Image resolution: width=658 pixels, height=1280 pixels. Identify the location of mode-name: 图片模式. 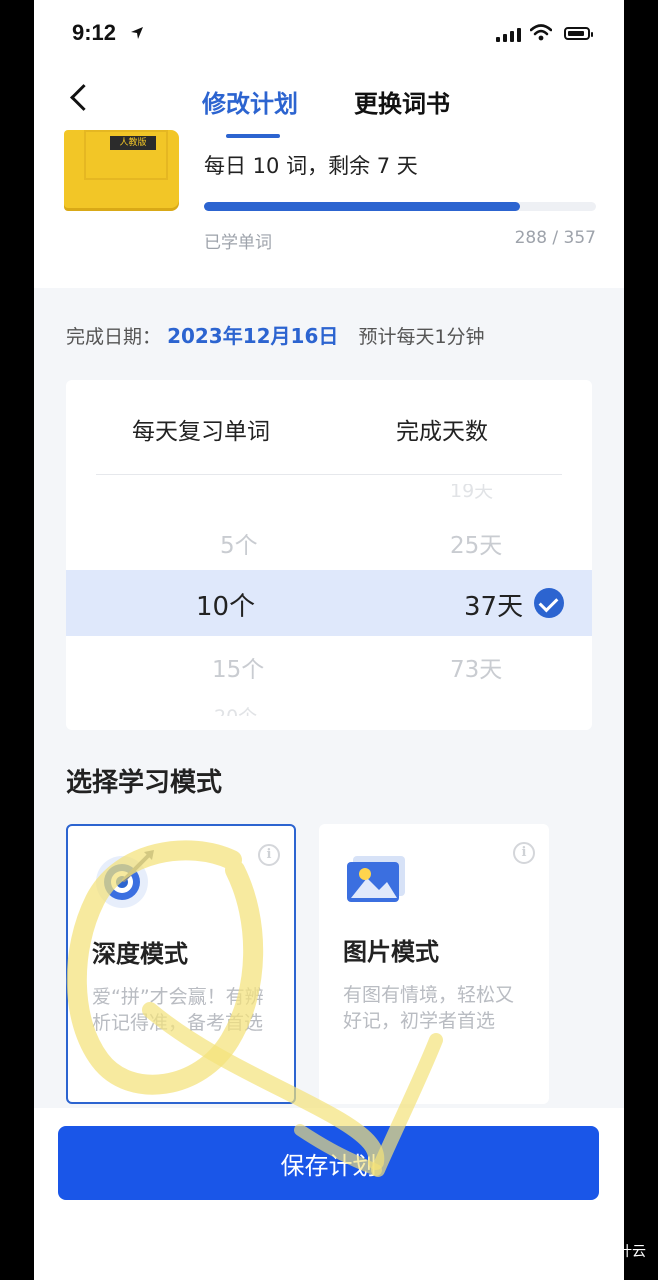
(391, 952).